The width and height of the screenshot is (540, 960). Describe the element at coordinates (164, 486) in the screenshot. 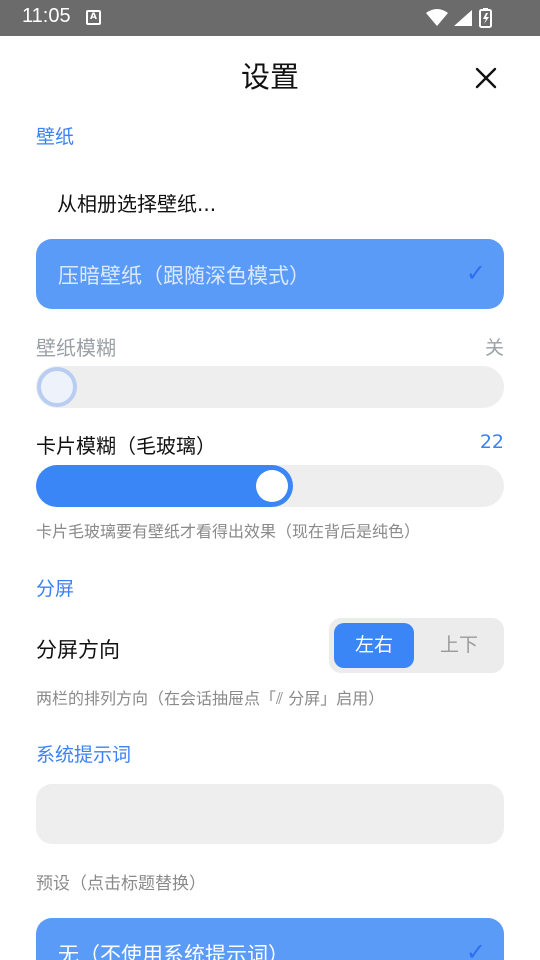

I see `card-blur-slider-fill` at that location.